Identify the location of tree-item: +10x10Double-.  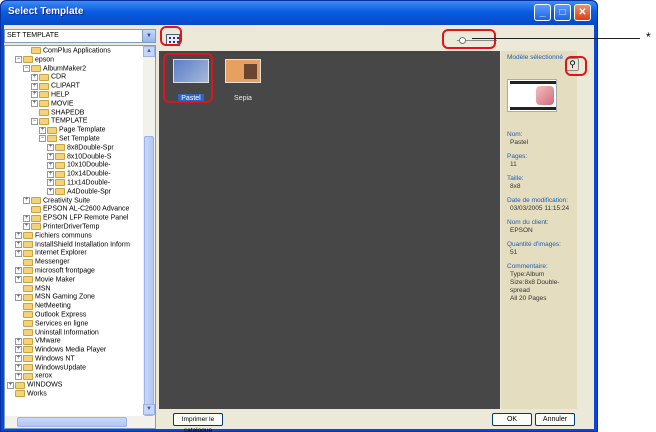
(74, 164).